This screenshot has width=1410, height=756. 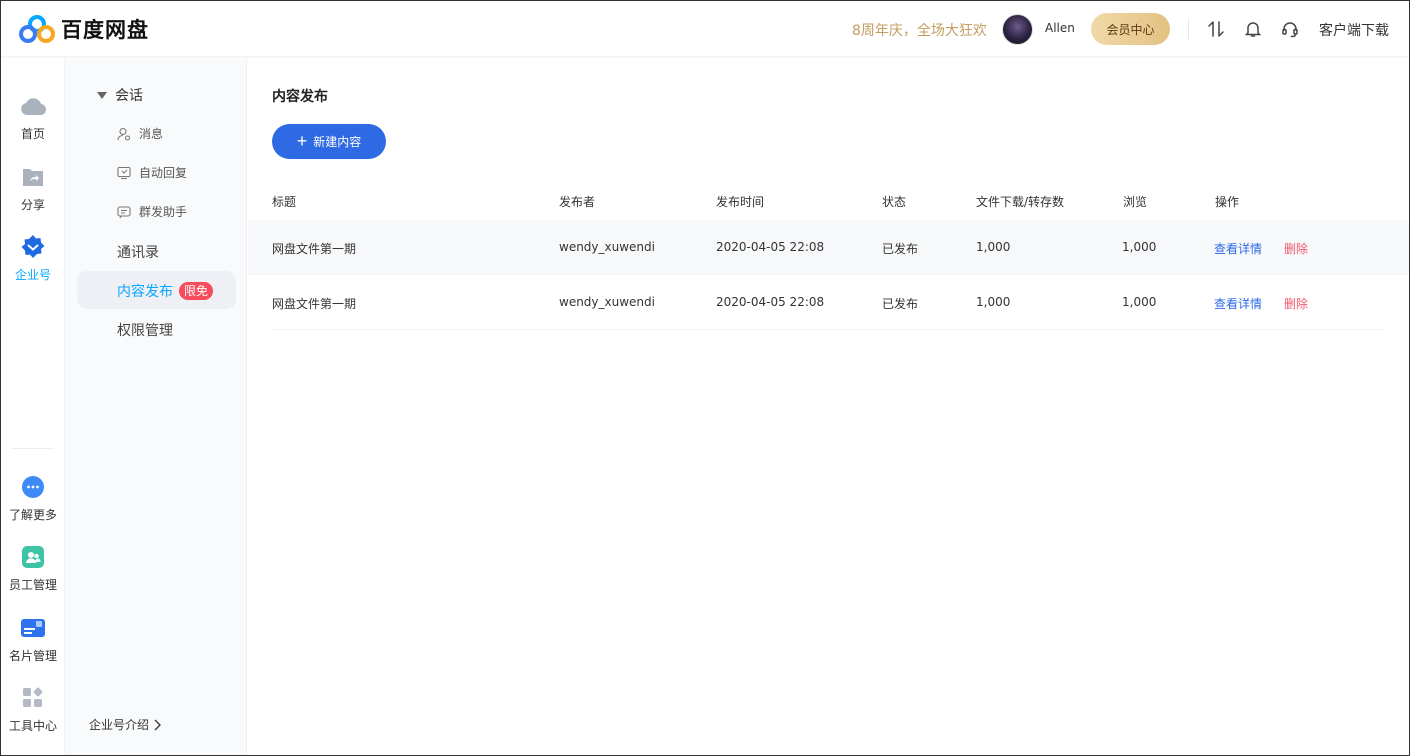 What do you see at coordinates (33, 698) in the screenshot?
I see `tools-icon` at bounding box center [33, 698].